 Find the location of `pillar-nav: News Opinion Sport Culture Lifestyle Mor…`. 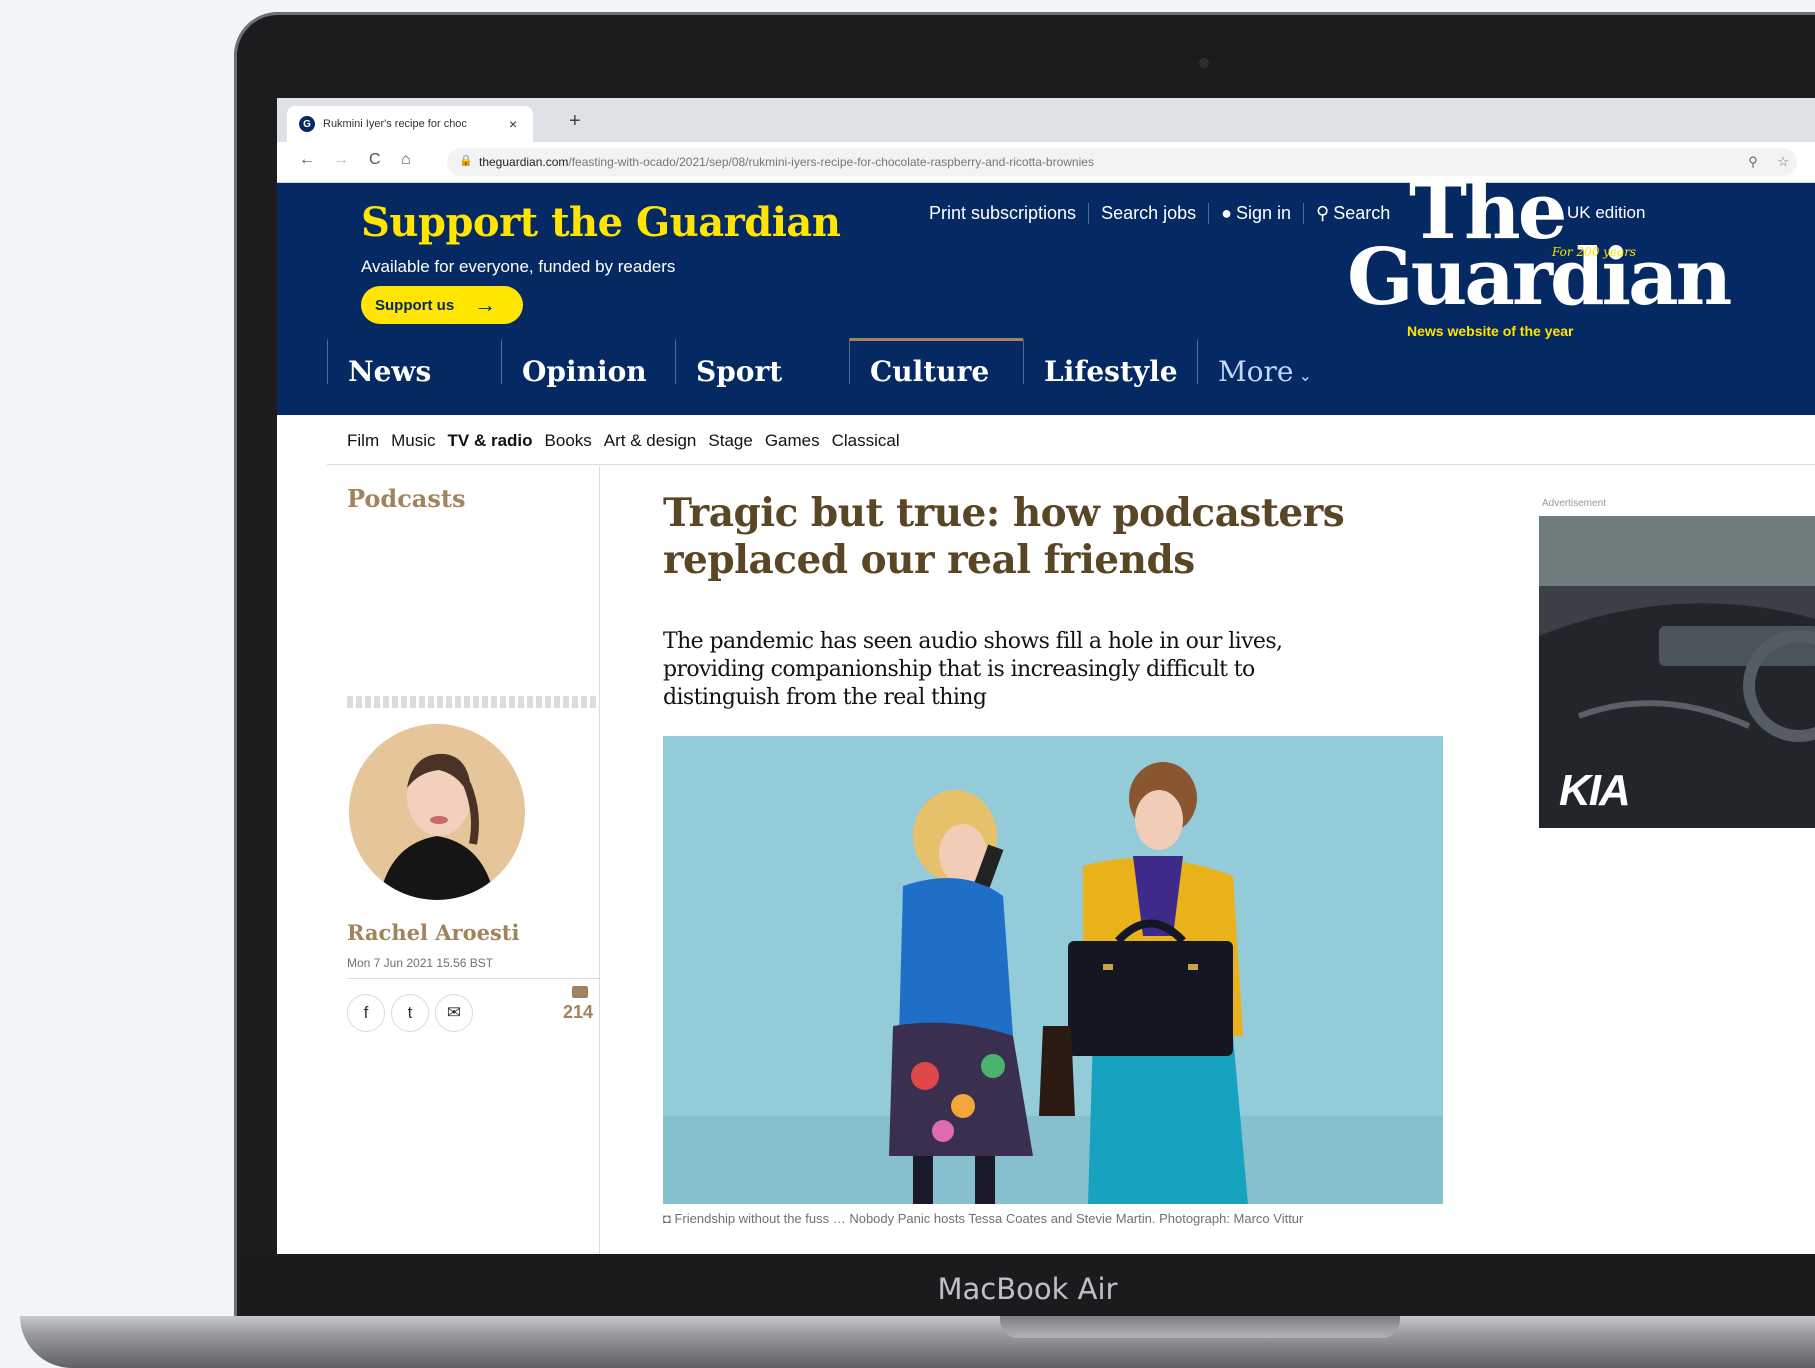

pillar-nav: News Opinion Sport Culture Lifestyle Mor… is located at coordinates (849, 363).